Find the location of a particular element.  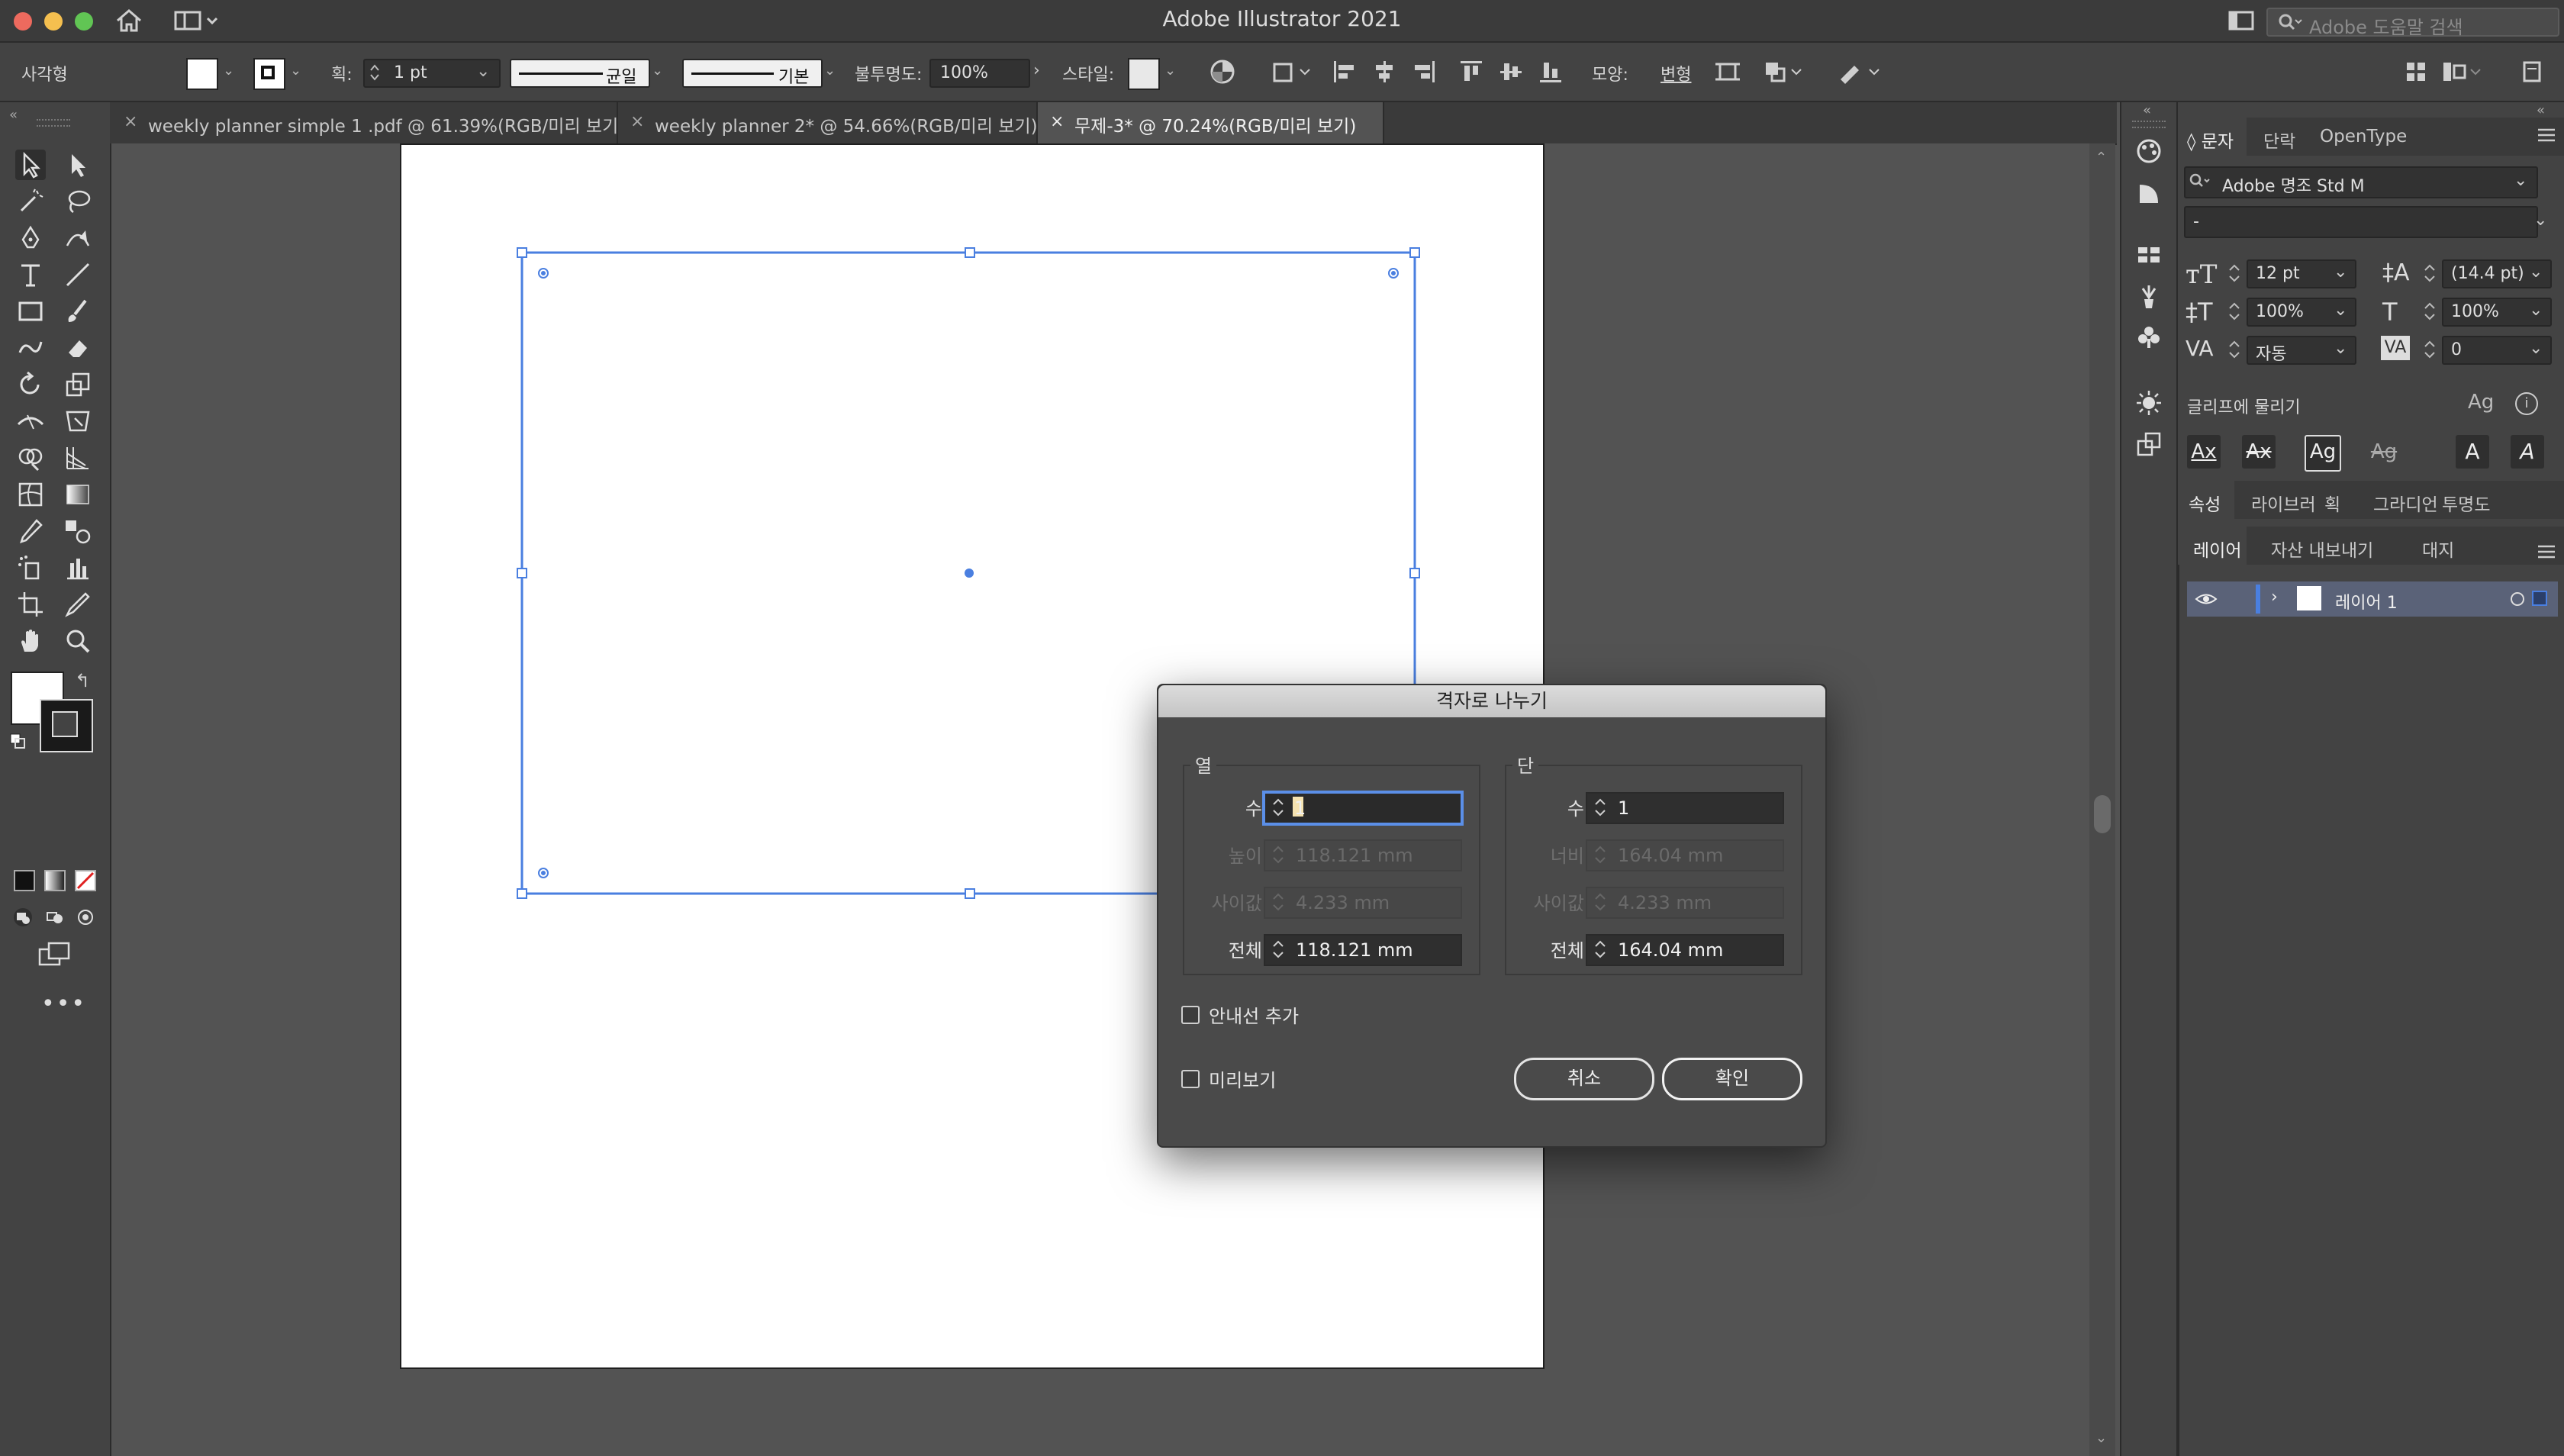

brushes-icon is located at coordinates (2149, 296).